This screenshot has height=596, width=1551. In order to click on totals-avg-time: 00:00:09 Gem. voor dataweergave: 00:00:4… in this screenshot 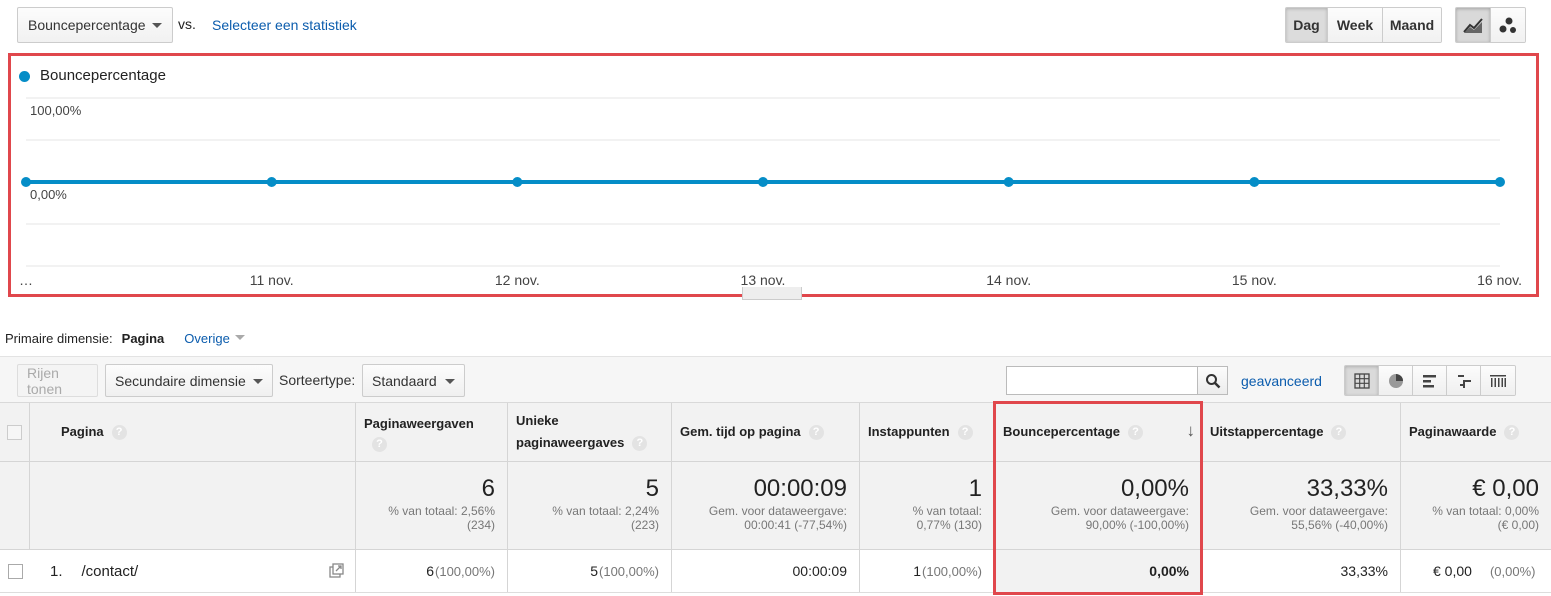, I will do `click(766, 505)`.